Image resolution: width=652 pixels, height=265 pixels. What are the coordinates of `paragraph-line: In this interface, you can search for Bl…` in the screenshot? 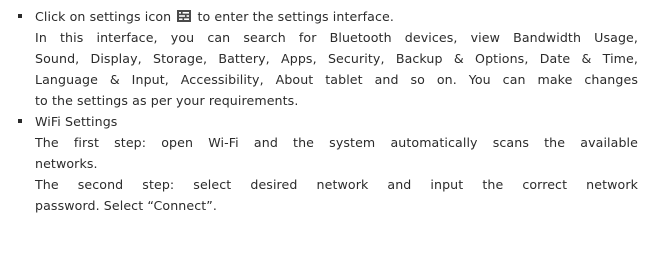 It's located at (336, 37).